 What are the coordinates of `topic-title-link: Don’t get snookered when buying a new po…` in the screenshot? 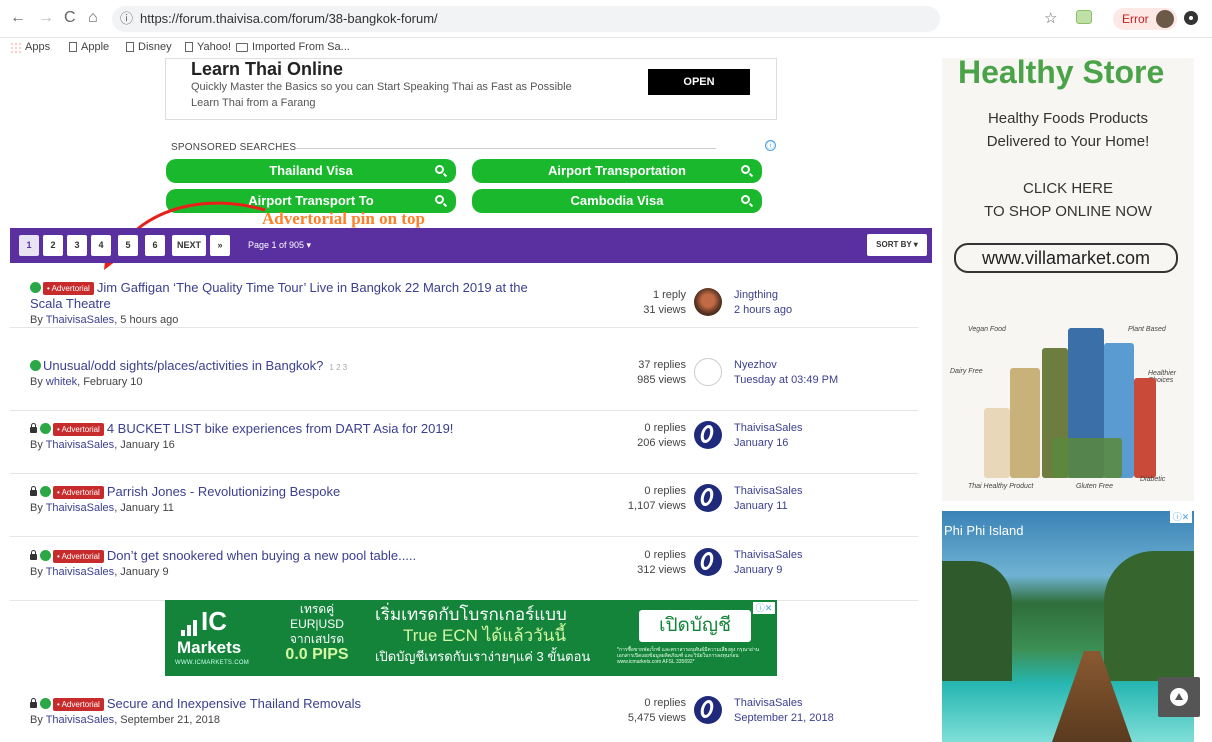 It's located at (261, 555).